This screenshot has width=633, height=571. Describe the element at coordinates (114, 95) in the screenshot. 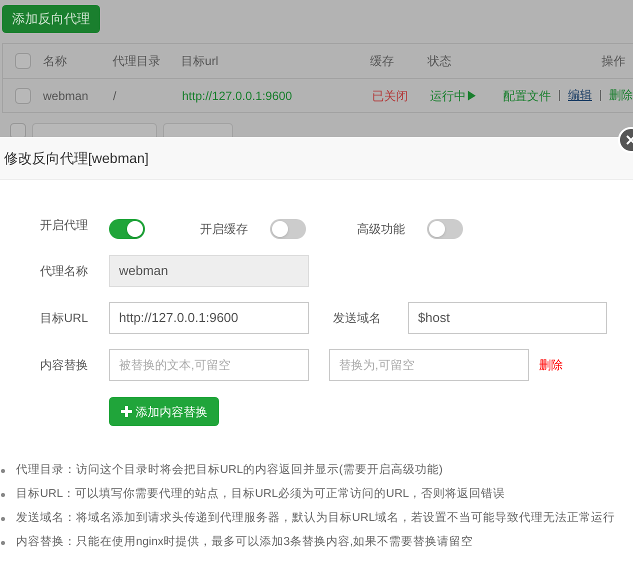

I see `table-cell: /` at that location.